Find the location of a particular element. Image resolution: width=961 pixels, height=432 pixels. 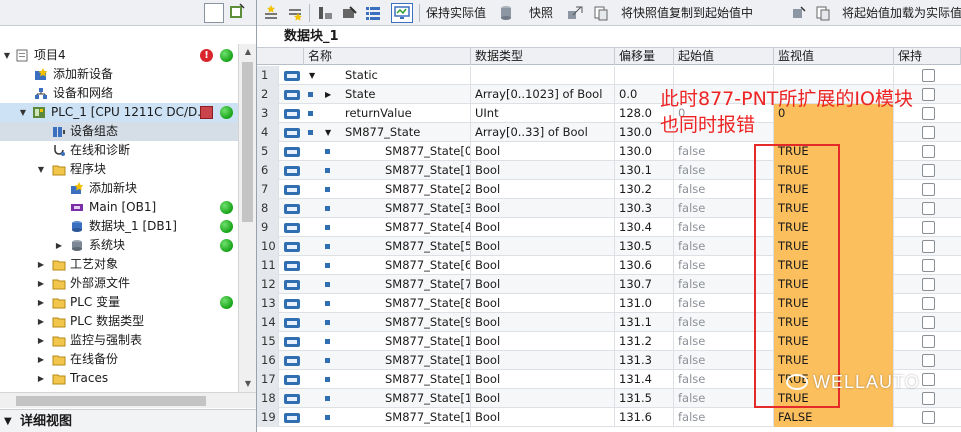

cell-name: SM877_State[7] is located at coordinates (426, 284).